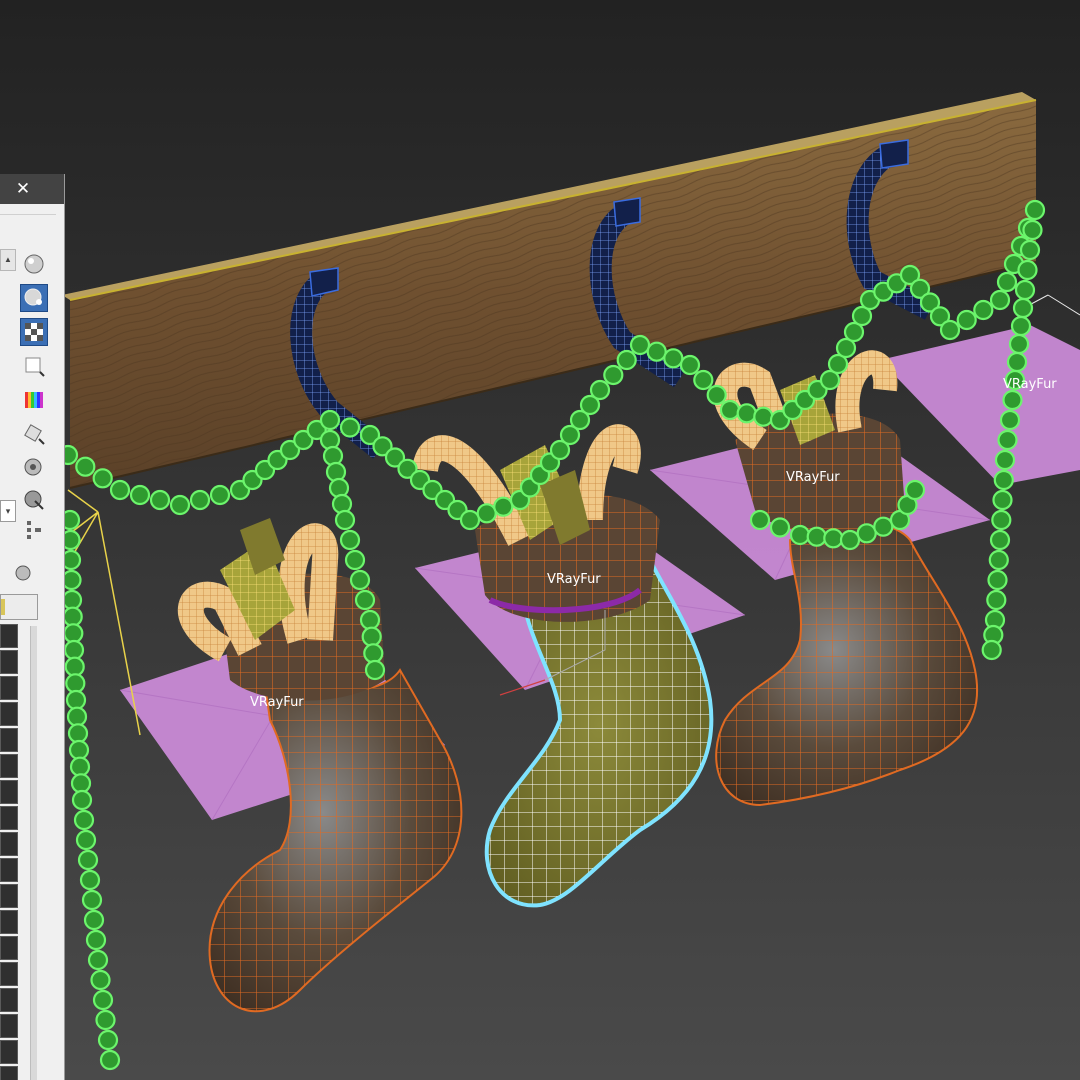 The width and height of the screenshot is (1080, 1080). What do you see at coordinates (33, 853) in the screenshot?
I see `panel-scrollbar` at bounding box center [33, 853].